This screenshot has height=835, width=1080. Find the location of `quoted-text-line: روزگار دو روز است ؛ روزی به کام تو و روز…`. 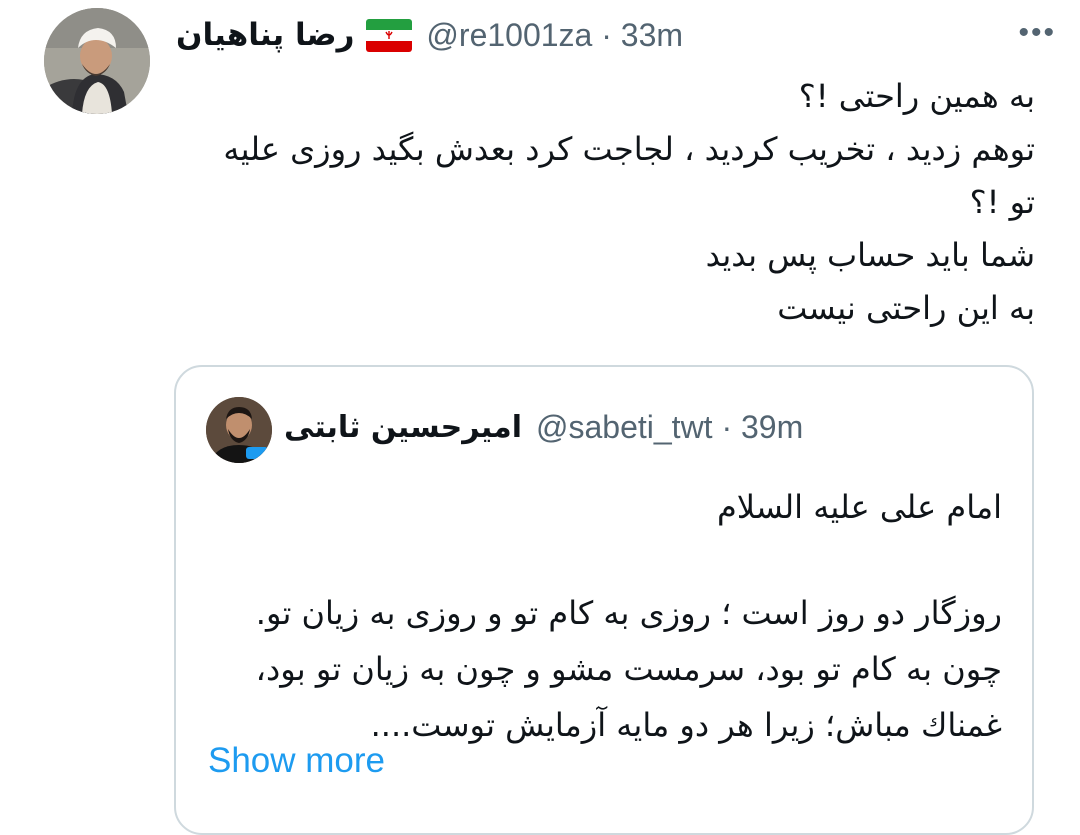

quoted-text-line: روزگار دو روز است ؛ روزی به کام تو و روز… is located at coordinates (628, 613).